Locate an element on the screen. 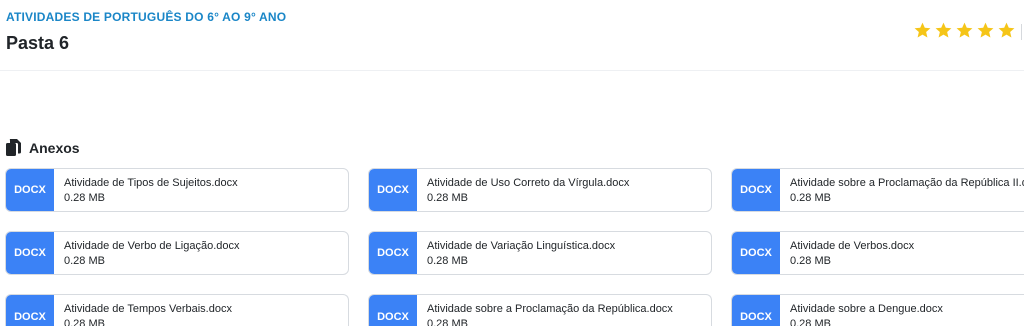 Image resolution: width=1024 pixels, height=326 pixels. attachment-card: DOCX Atividade de Verbos.docx 0.28 MB is located at coordinates (877, 253).